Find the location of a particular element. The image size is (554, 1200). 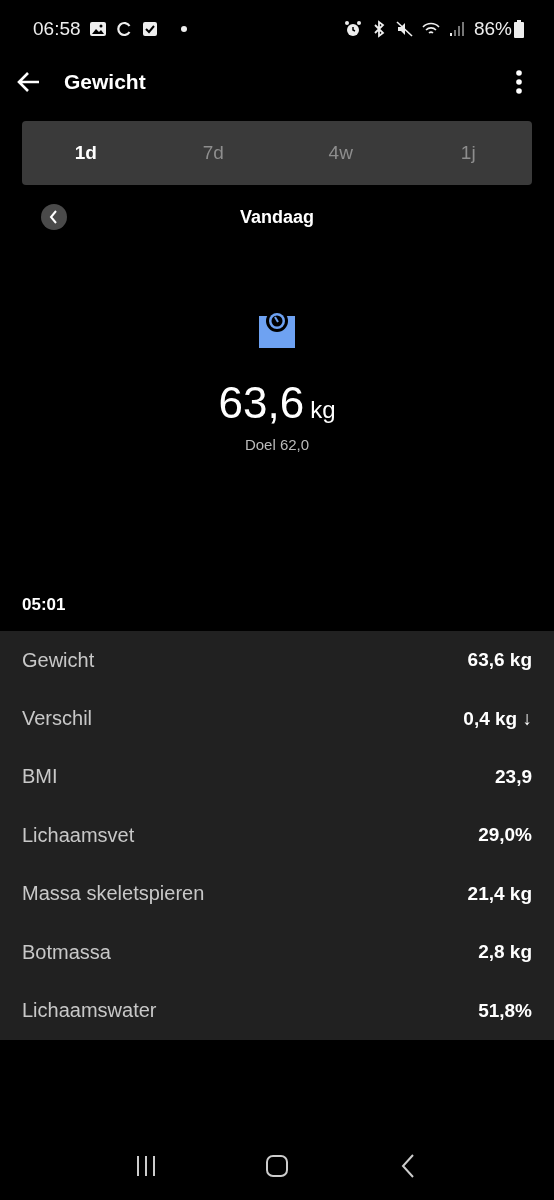

period-tab: 1d is located at coordinates (86, 153).